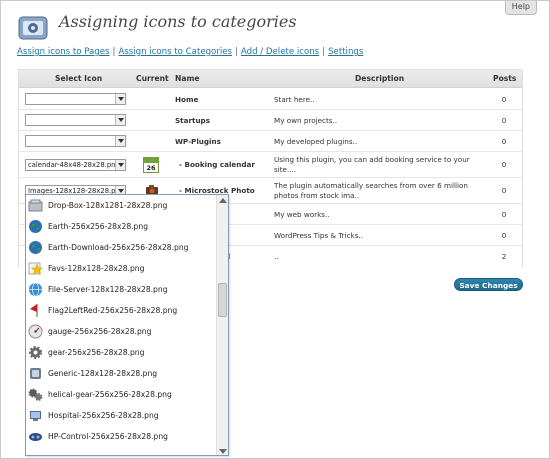  What do you see at coordinates (75, 165) in the screenshot?
I see `icon-select: calendar-48x48-28x28.png` at bounding box center [75, 165].